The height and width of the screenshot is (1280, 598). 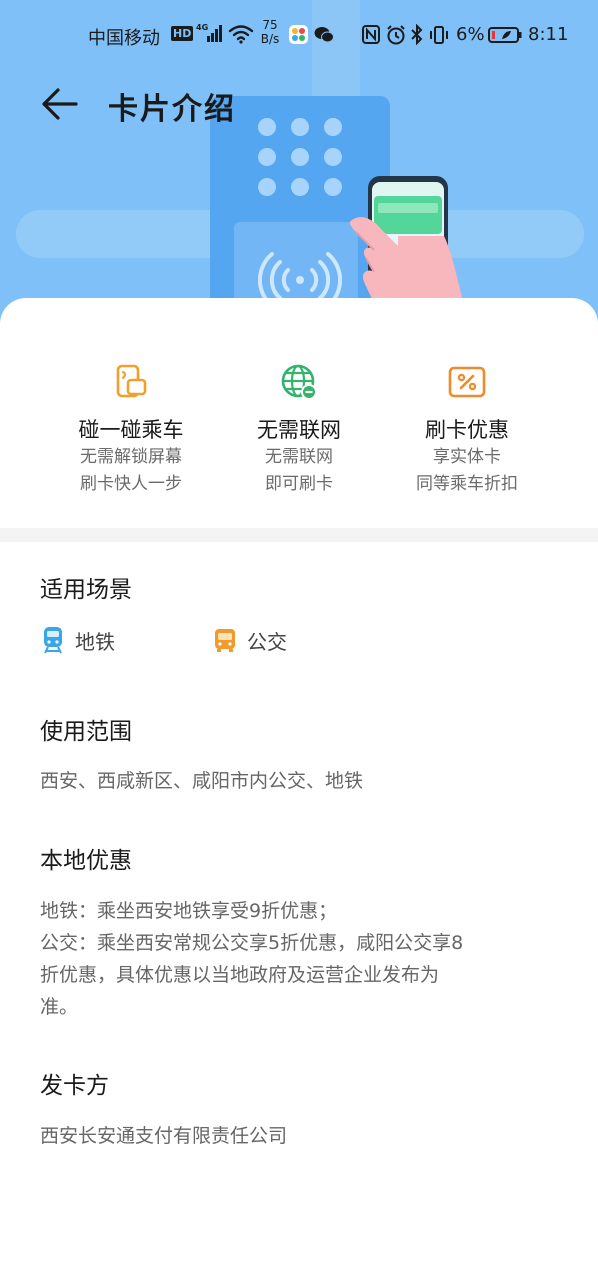 What do you see at coordinates (86, 590) in the screenshot?
I see `section-title-scenes: 适用场景` at bounding box center [86, 590].